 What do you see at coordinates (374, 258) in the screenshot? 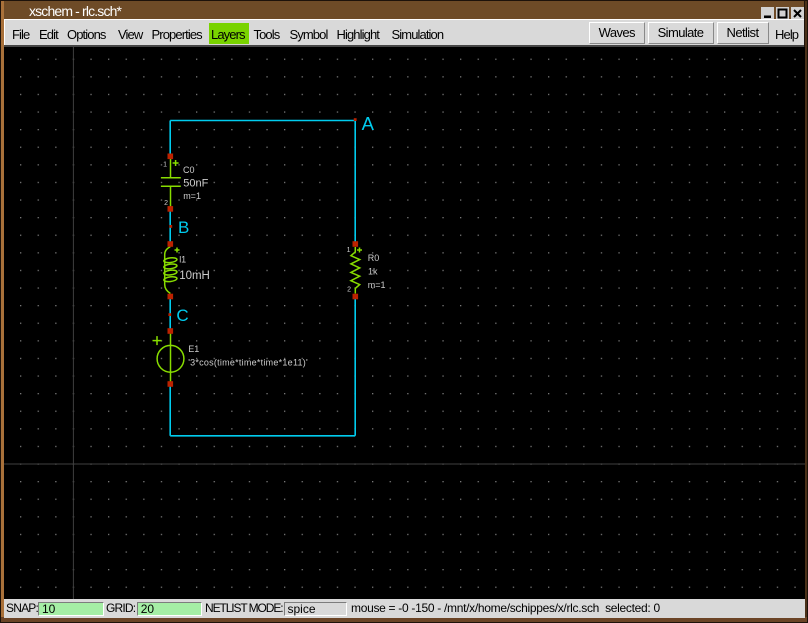
I see `svg-text: R0` at bounding box center [374, 258].